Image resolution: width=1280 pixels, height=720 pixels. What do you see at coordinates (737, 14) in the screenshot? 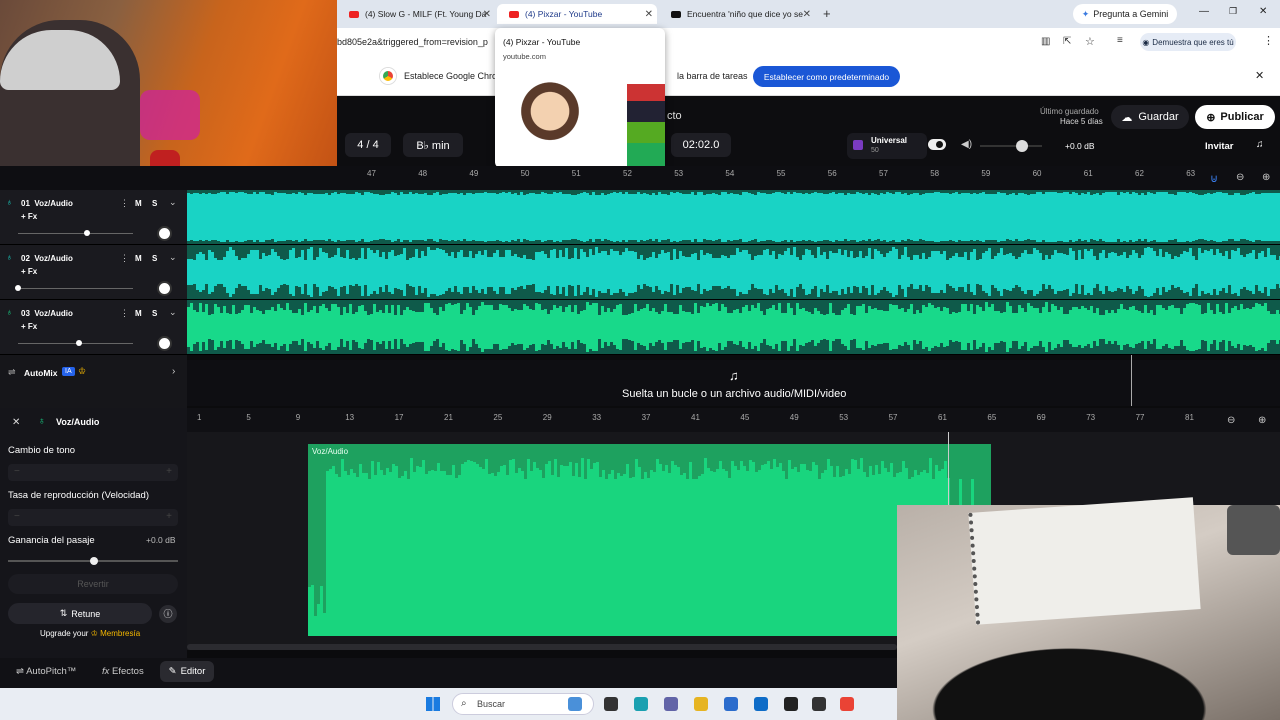
I see `browser-tab: Encuentra 'niño que dice yo se ✕` at bounding box center [737, 14].